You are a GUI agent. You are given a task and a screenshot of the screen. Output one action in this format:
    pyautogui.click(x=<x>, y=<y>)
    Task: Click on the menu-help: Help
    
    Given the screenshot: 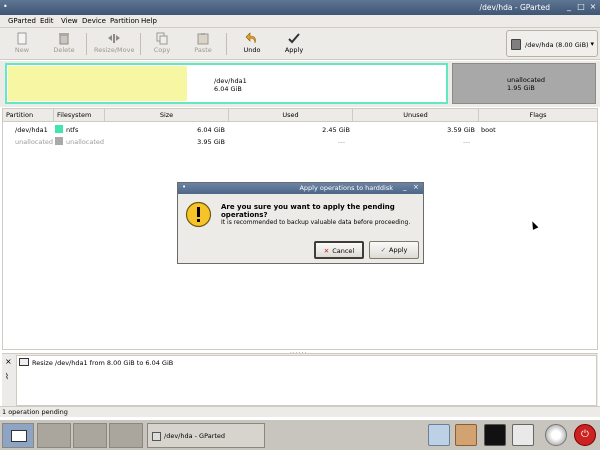 What is the action you would take?
    pyautogui.click(x=149, y=21)
    